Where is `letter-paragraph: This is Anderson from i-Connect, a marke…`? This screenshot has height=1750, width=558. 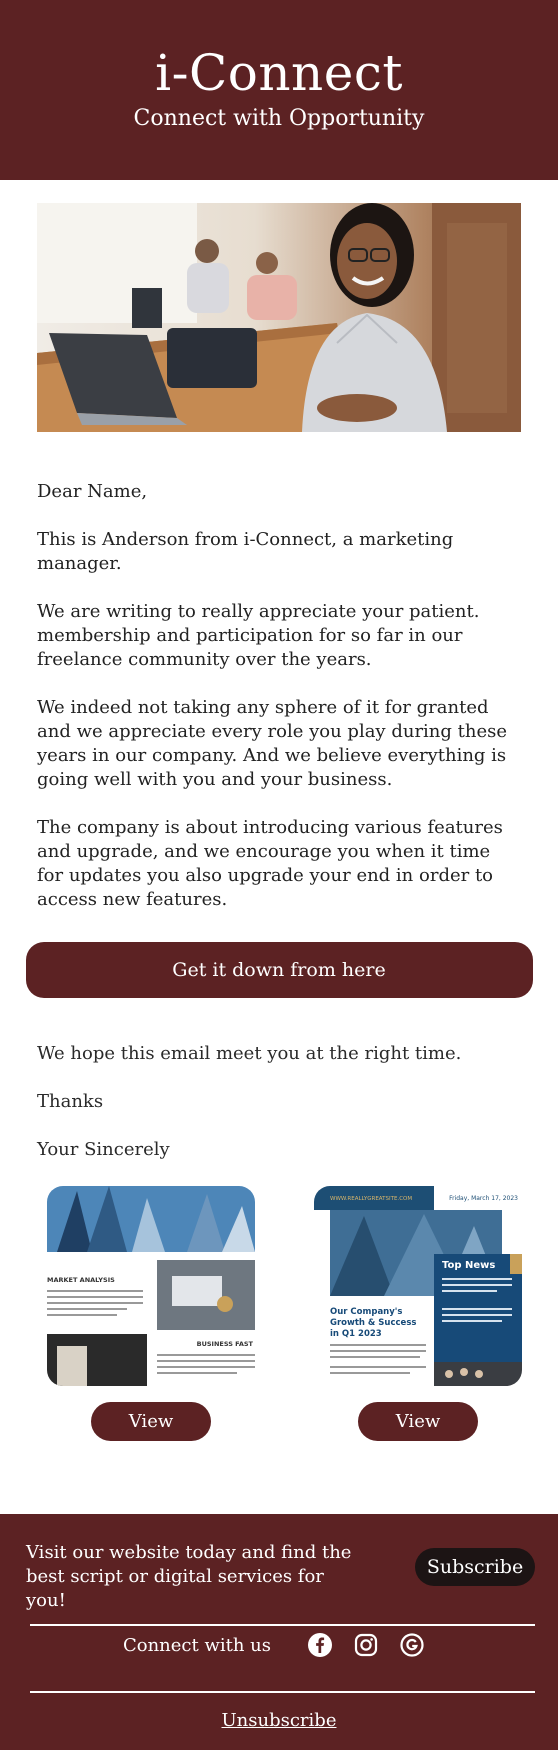
letter-paragraph: This is Anderson from i-Connect, a marke… is located at coordinates (245, 551).